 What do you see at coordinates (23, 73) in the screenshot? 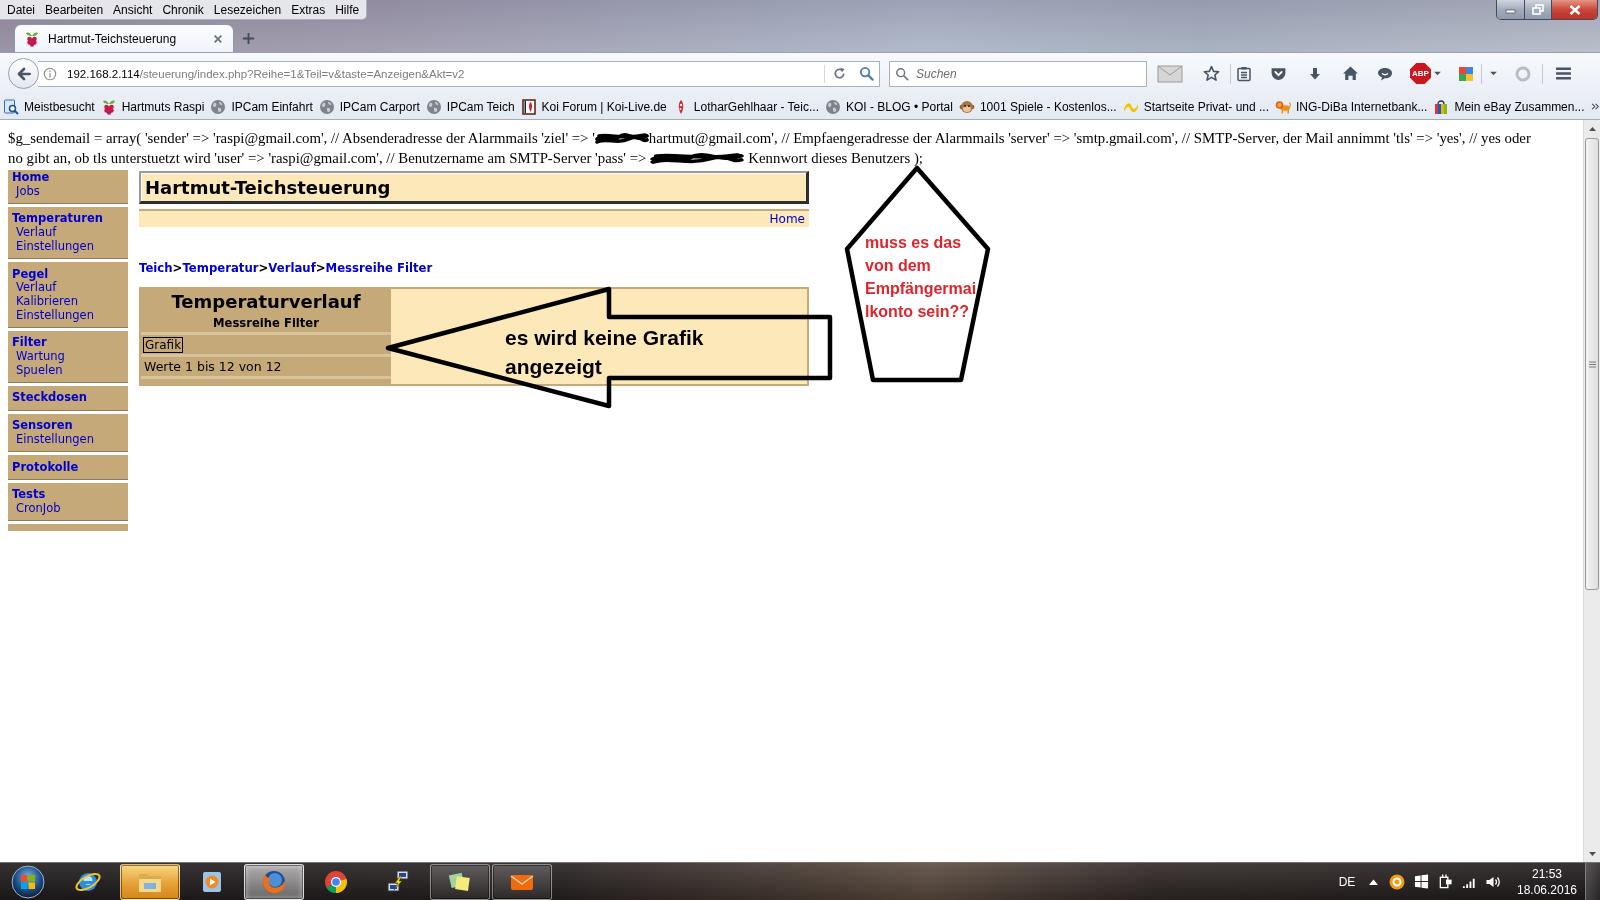
I see `back-button` at bounding box center [23, 73].